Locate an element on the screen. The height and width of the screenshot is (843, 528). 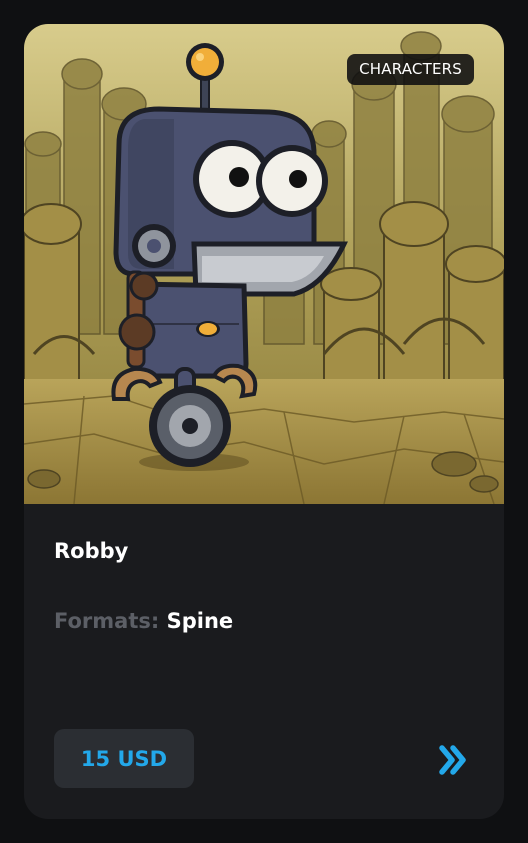
double-chevron-right-icon is located at coordinates (452, 760).